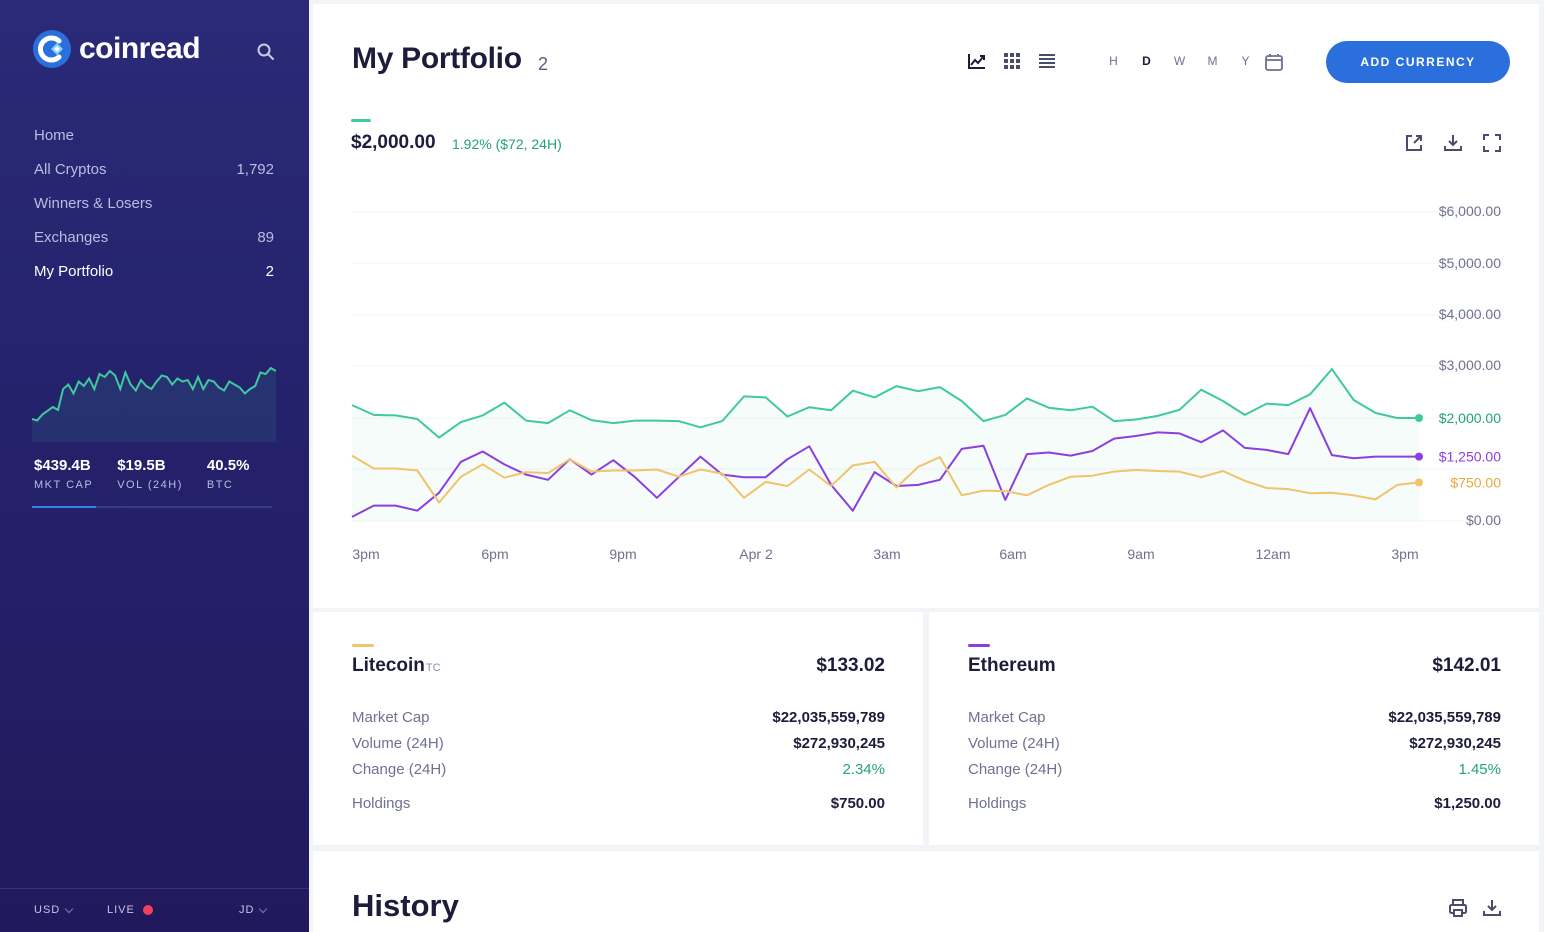 The image size is (1544, 932). Describe the element at coordinates (1470, 263) in the screenshot. I see `y-tick-label: $5,000.00` at that location.